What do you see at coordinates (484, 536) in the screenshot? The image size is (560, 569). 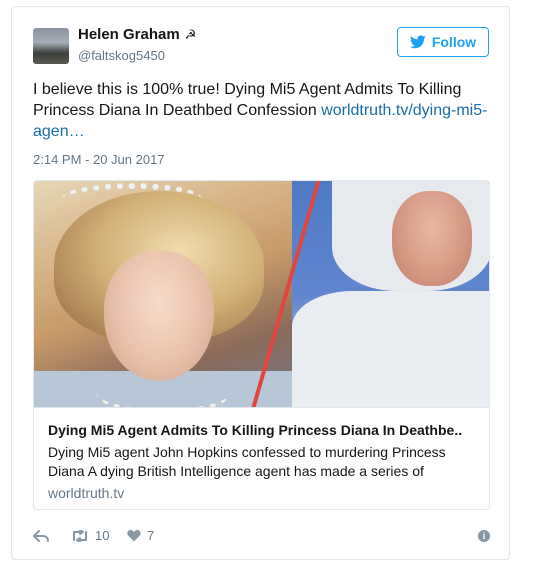 I see `info-icon: i` at bounding box center [484, 536].